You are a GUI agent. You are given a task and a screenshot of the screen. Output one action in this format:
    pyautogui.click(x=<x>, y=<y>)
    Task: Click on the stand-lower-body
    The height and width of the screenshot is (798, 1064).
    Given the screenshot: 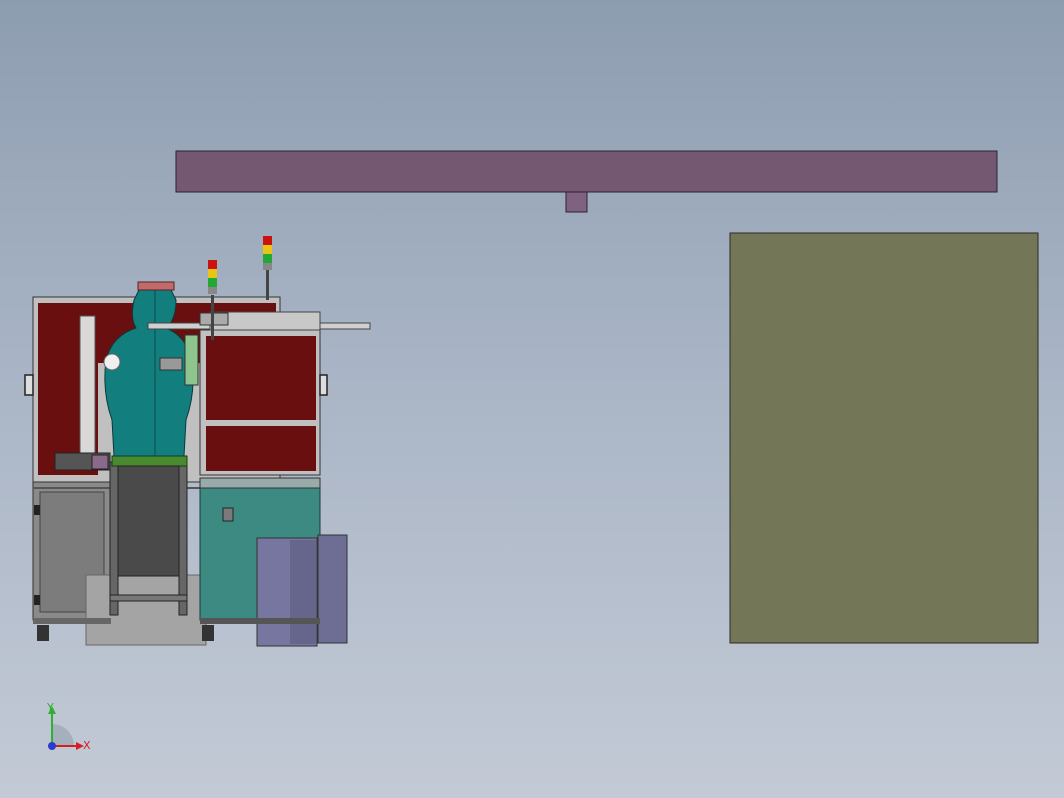 What is the action you would take?
    pyautogui.click(x=148, y=521)
    